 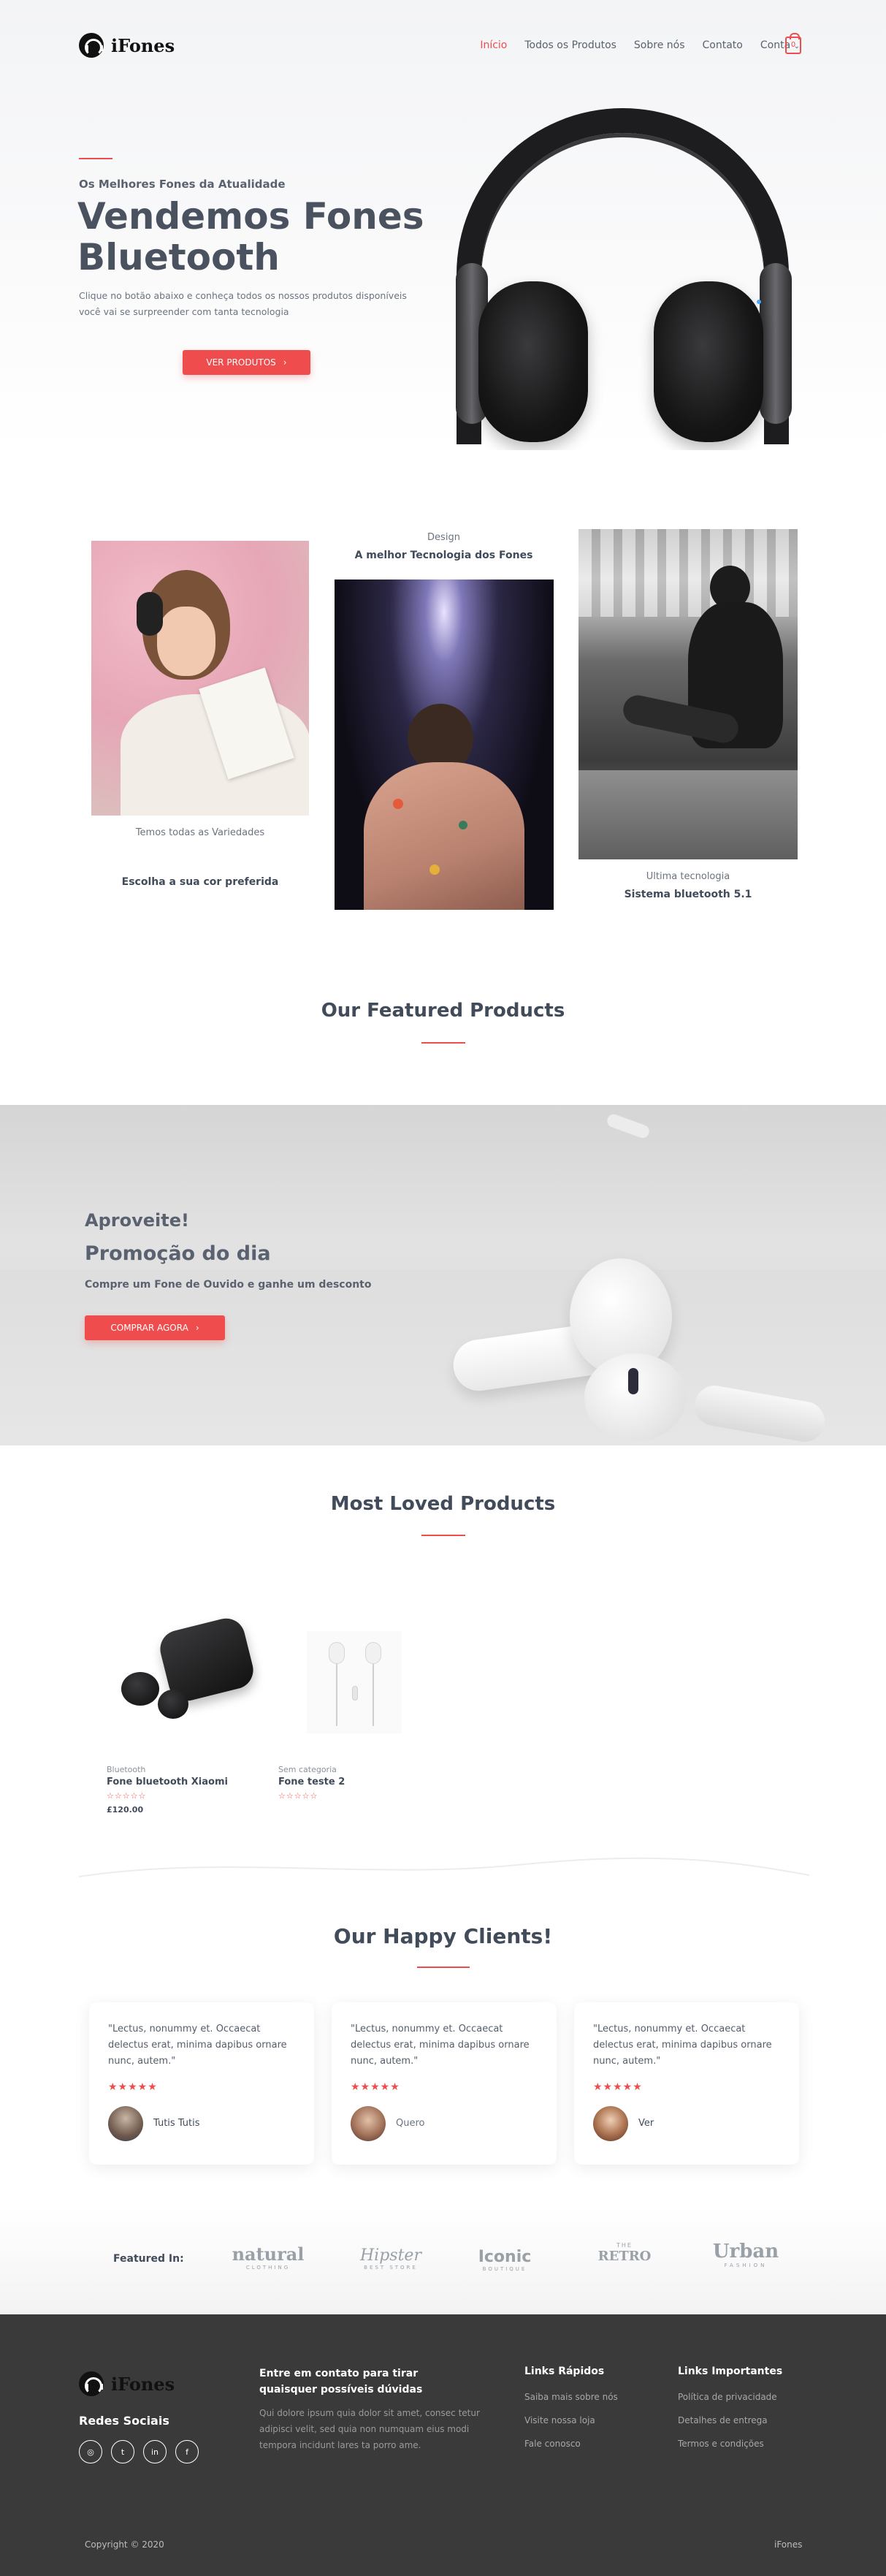 What do you see at coordinates (624, 2256) in the screenshot?
I see `brand-name: RETRO` at bounding box center [624, 2256].